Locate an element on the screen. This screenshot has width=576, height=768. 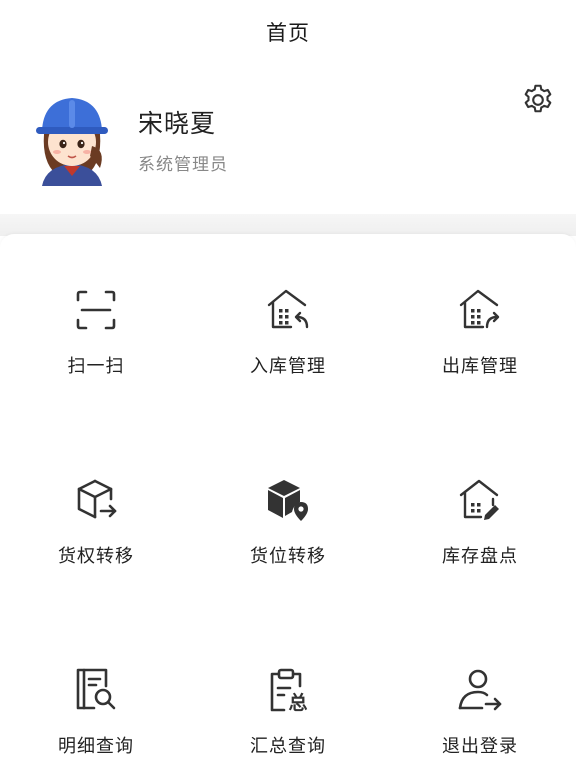
warehouse-outbound-icon is located at coordinates (480, 310).